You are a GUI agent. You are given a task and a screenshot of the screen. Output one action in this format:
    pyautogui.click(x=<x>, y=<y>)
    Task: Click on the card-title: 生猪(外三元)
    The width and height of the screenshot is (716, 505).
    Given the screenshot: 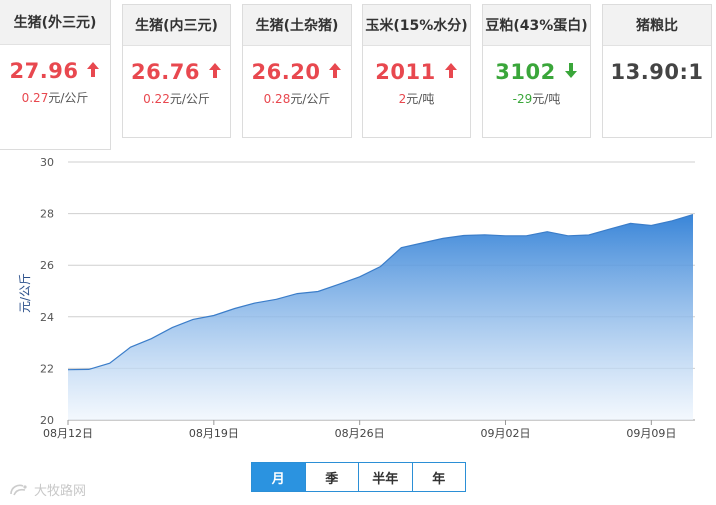 What is the action you would take?
    pyautogui.click(x=55, y=22)
    